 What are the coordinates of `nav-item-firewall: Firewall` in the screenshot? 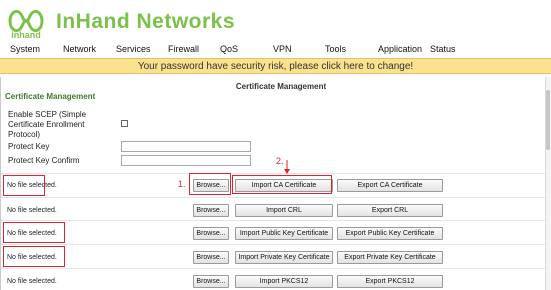 It's located at (183, 49).